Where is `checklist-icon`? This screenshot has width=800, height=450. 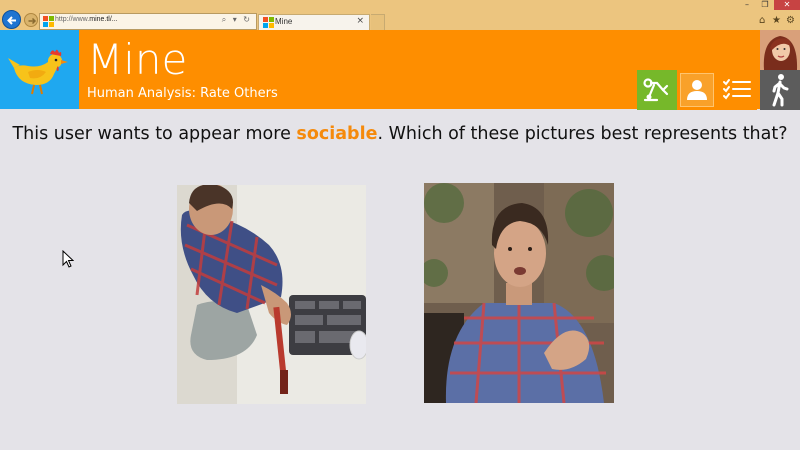
checklist-icon is located at coordinates (737, 89).